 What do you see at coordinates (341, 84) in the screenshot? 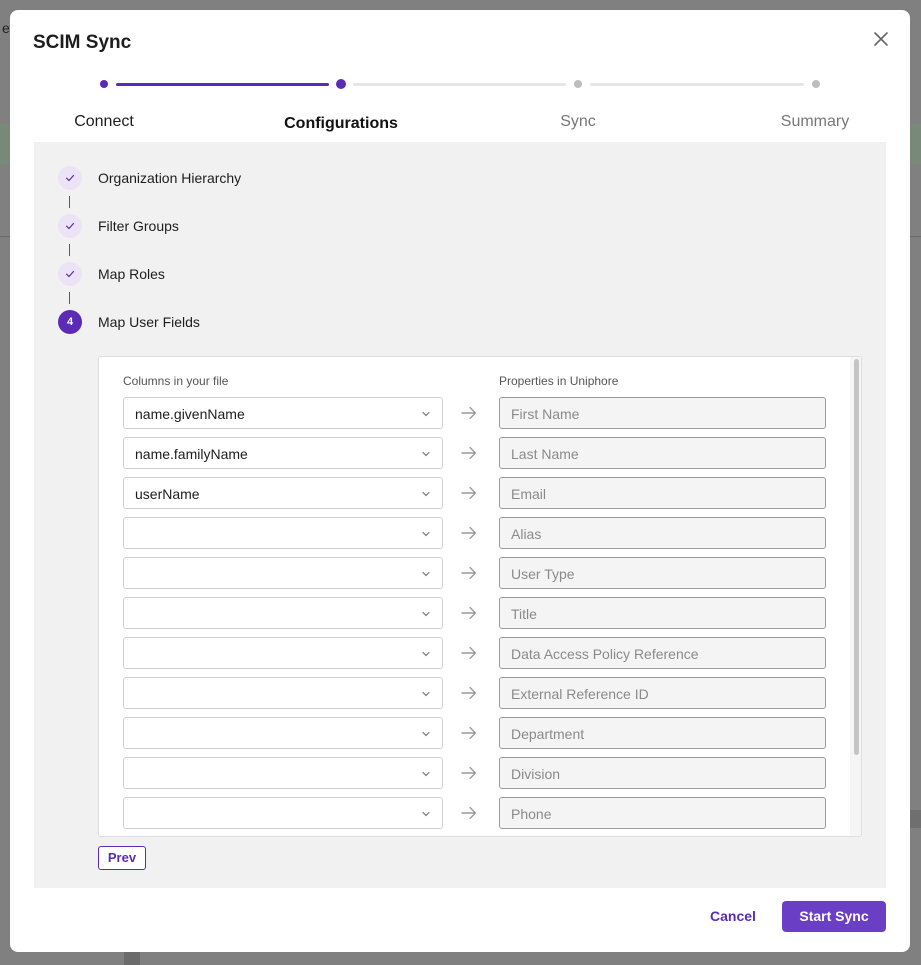
I see `step-dot-configurations` at bounding box center [341, 84].